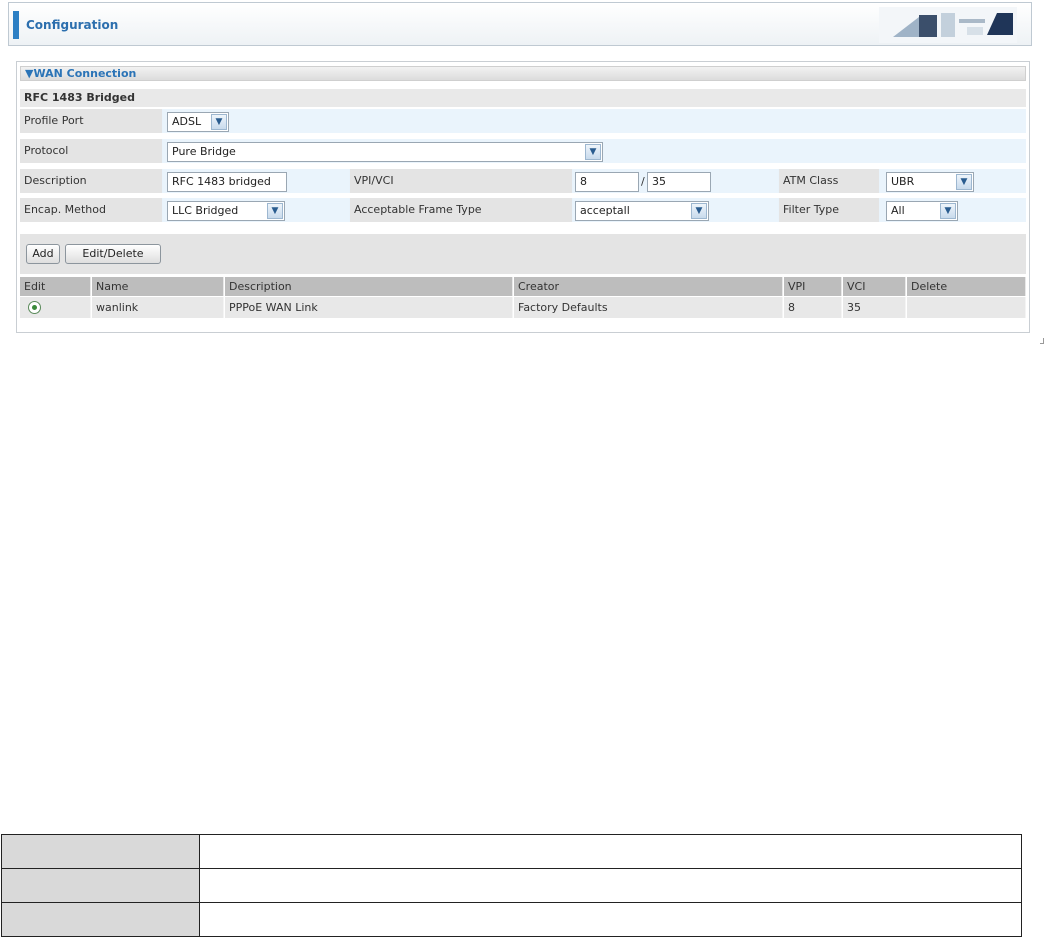 The image size is (1048, 939). What do you see at coordinates (813, 307) in the screenshot?
I see `row-vpi: 8` at bounding box center [813, 307].